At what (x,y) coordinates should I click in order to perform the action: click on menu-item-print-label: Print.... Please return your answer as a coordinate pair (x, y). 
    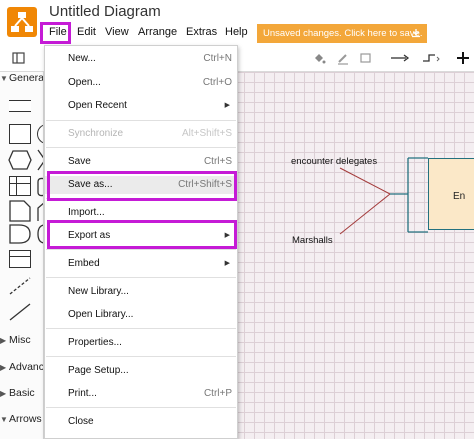
    Looking at the image, I should click on (82, 393).